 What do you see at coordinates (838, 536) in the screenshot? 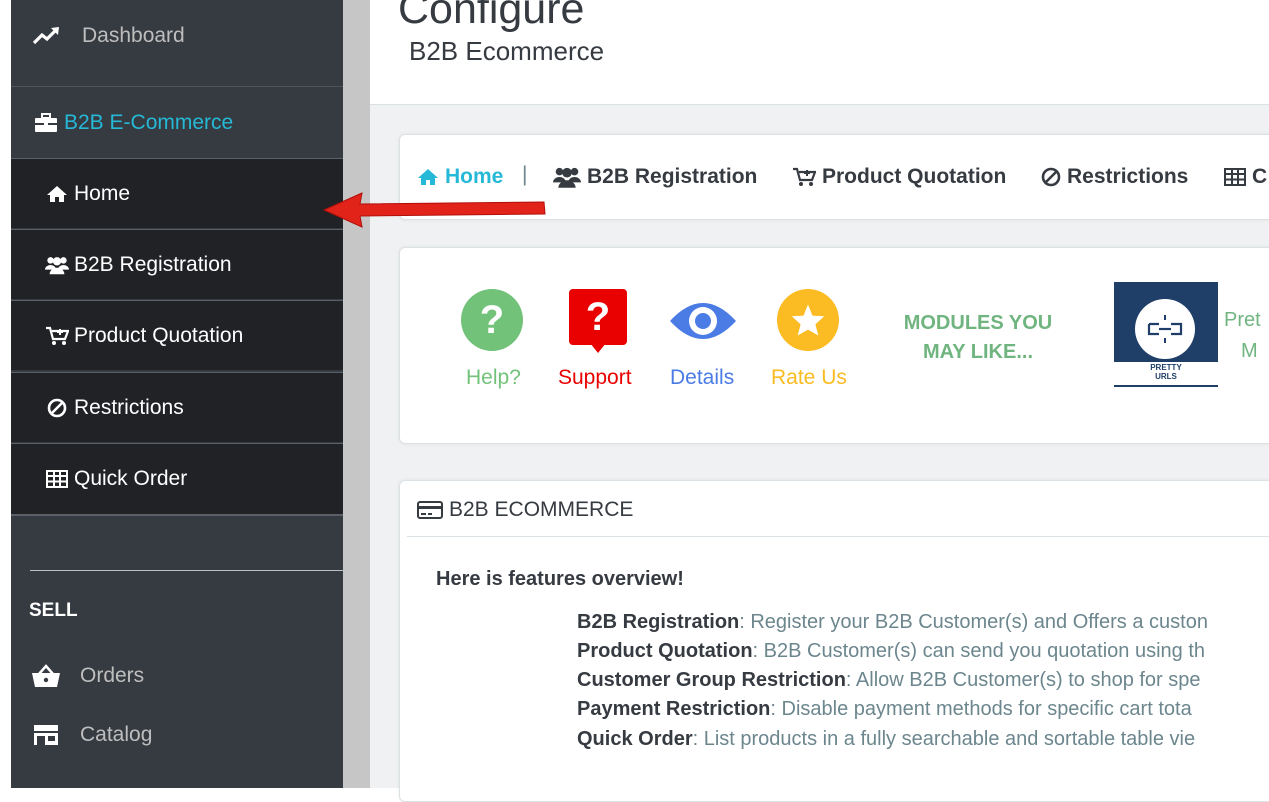
I see `panel-divider` at bounding box center [838, 536].